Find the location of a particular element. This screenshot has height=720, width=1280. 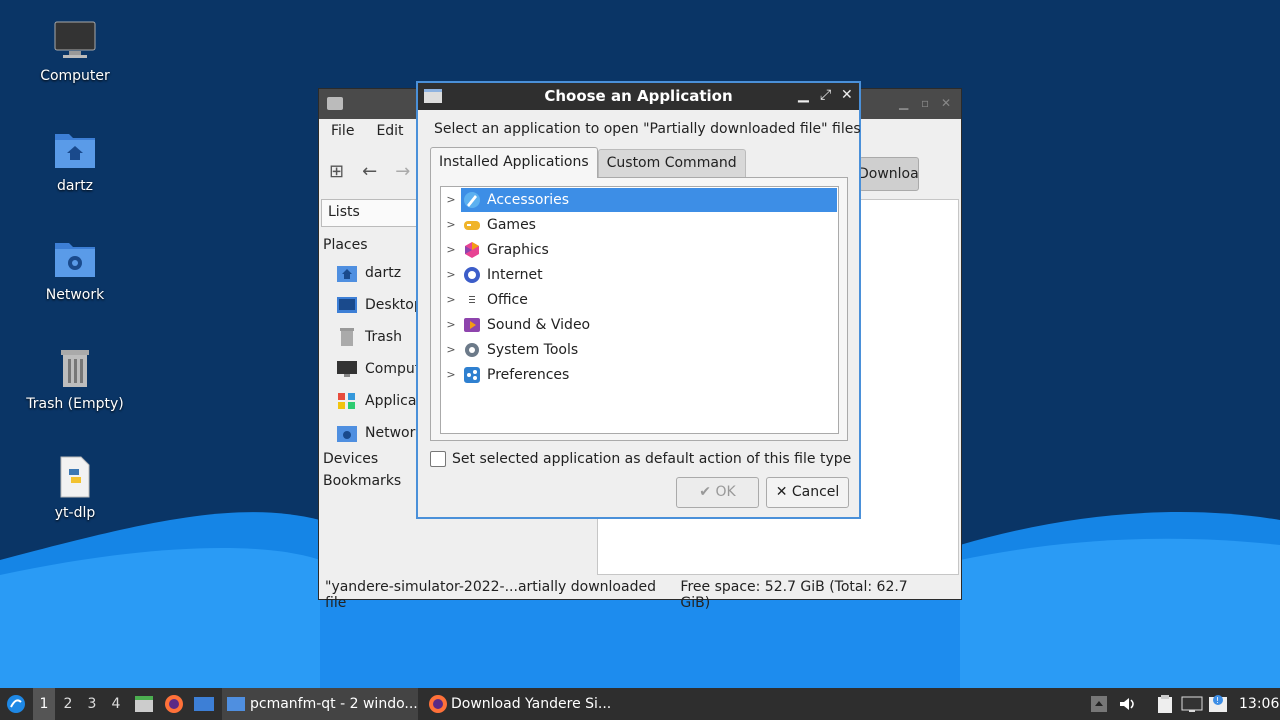

desktop-switch-1: 1 is located at coordinates (44, 704).